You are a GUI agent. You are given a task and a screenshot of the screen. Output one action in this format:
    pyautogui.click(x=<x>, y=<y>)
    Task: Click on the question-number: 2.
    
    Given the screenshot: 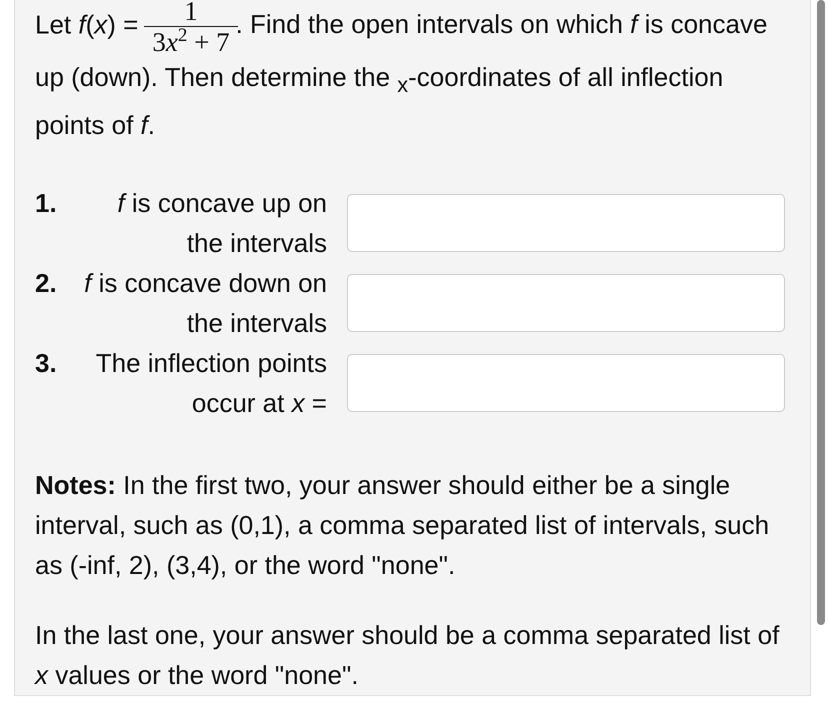 What is the action you would take?
    pyautogui.click(x=46, y=283)
    